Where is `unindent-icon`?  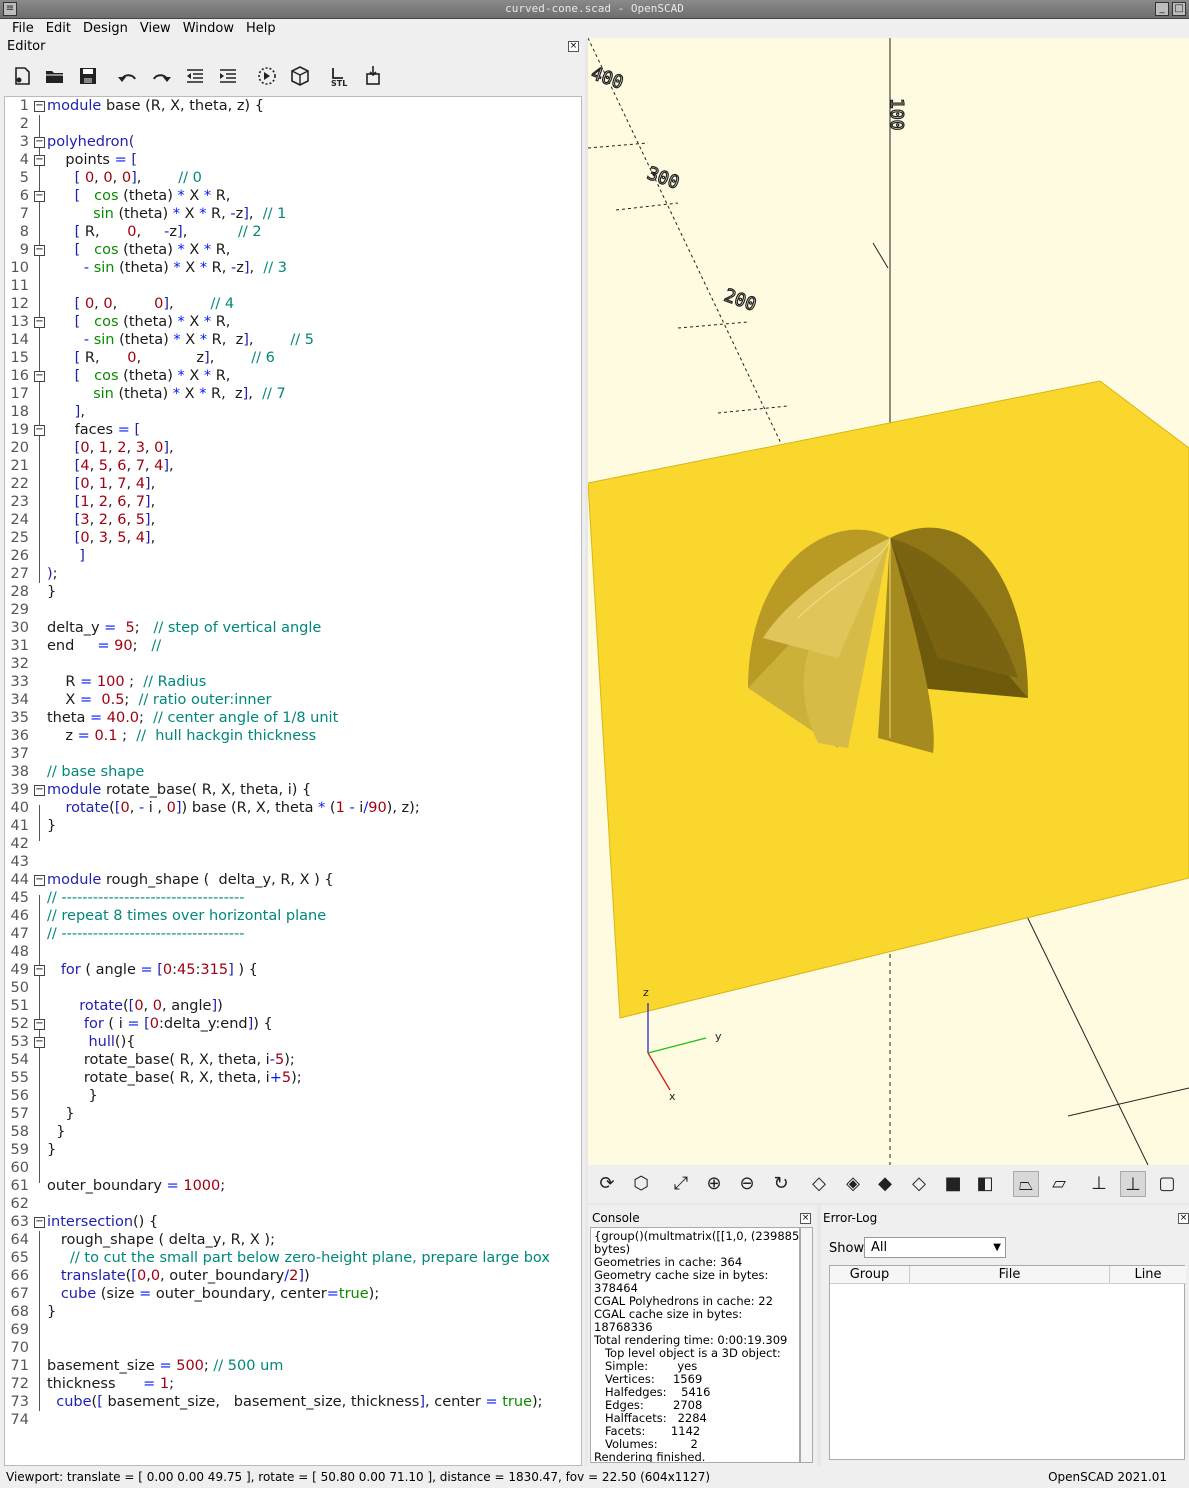 unindent-icon is located at coordinates (195, 76).